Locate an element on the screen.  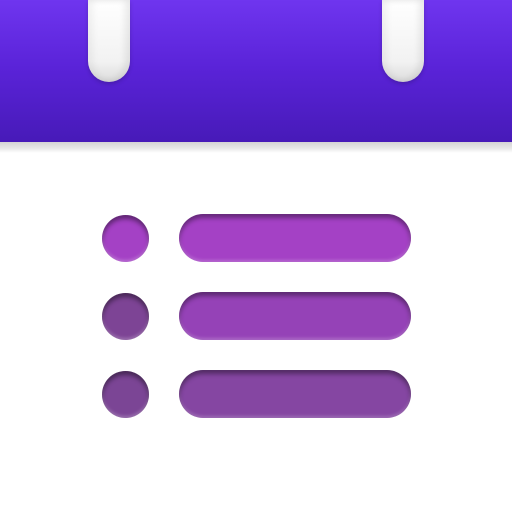
calendar-header-shadow is located at coordinates (256, 147).